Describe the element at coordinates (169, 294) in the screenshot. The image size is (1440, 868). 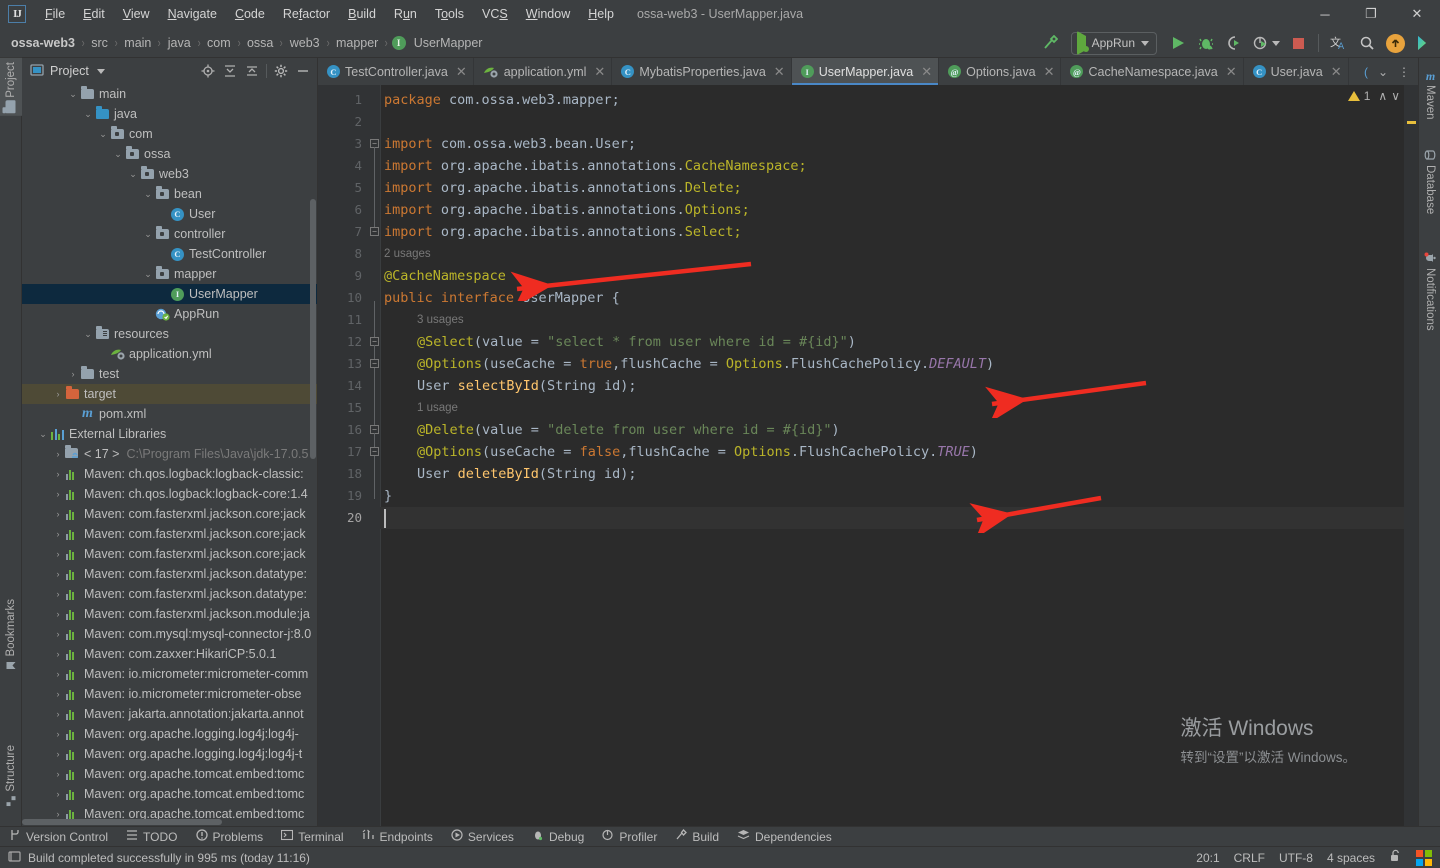
I see `tree-node: I UserMapper` at that location.